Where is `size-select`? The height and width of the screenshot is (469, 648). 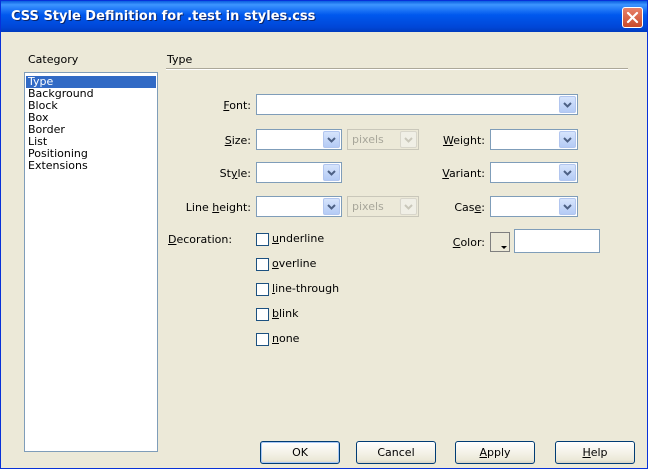
size-select is located at coordinates (299, 139).